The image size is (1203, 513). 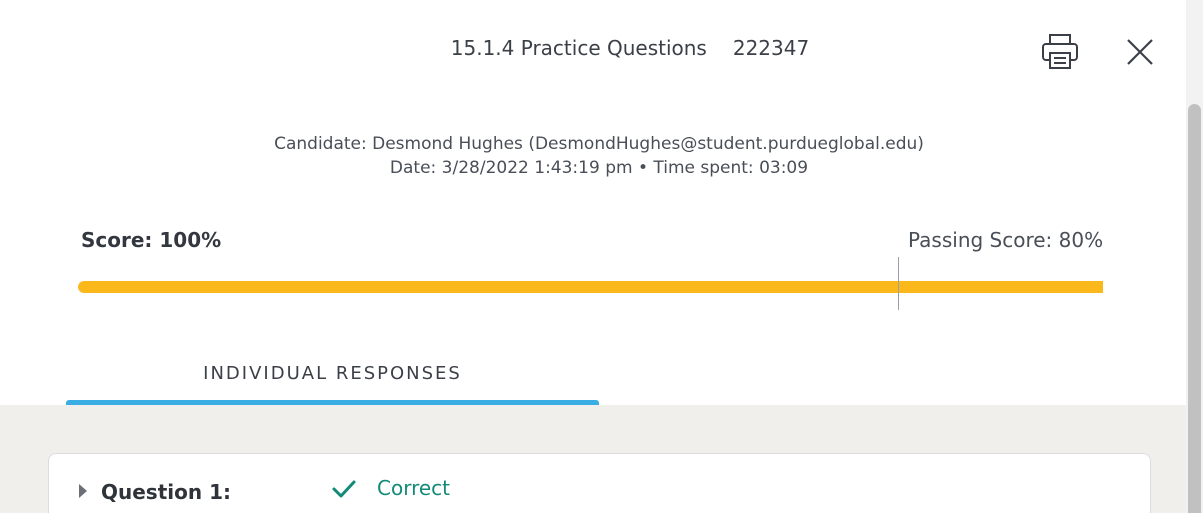 I want to click on printer-icon, so click(x=1060, y=51).